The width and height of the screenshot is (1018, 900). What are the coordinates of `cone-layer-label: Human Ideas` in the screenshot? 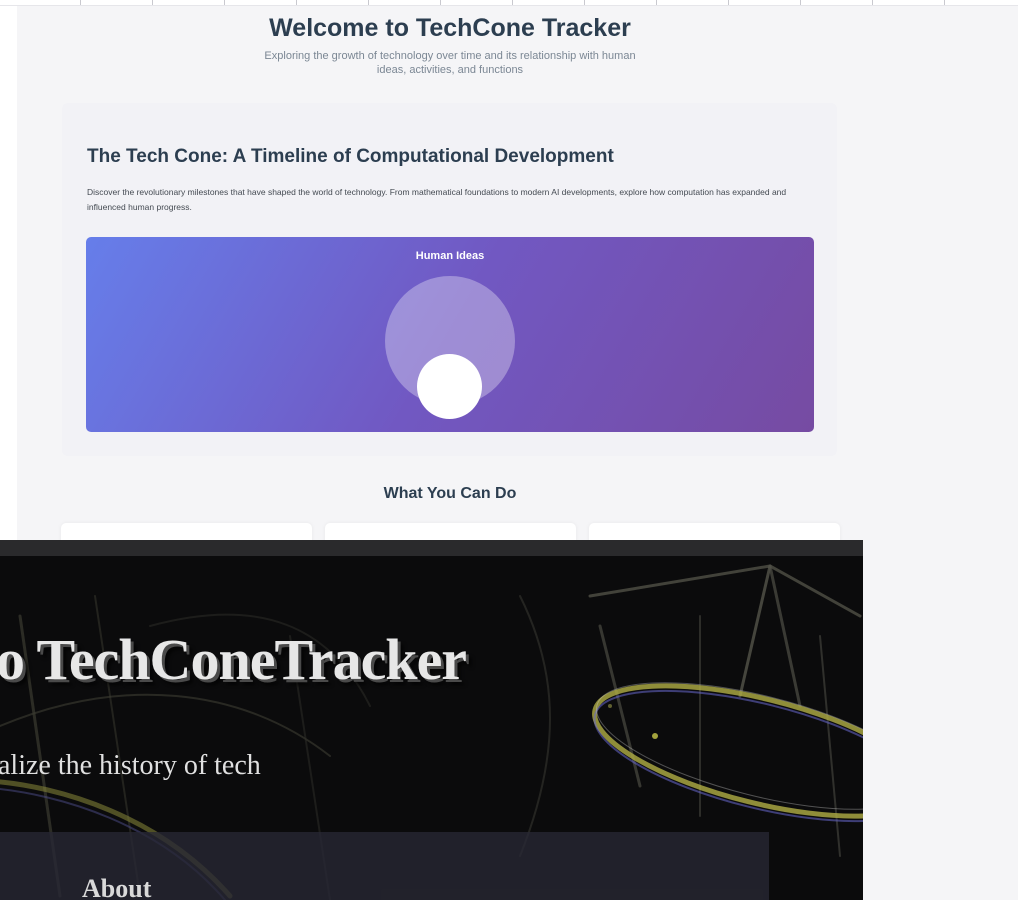 It's located at (450, 256).